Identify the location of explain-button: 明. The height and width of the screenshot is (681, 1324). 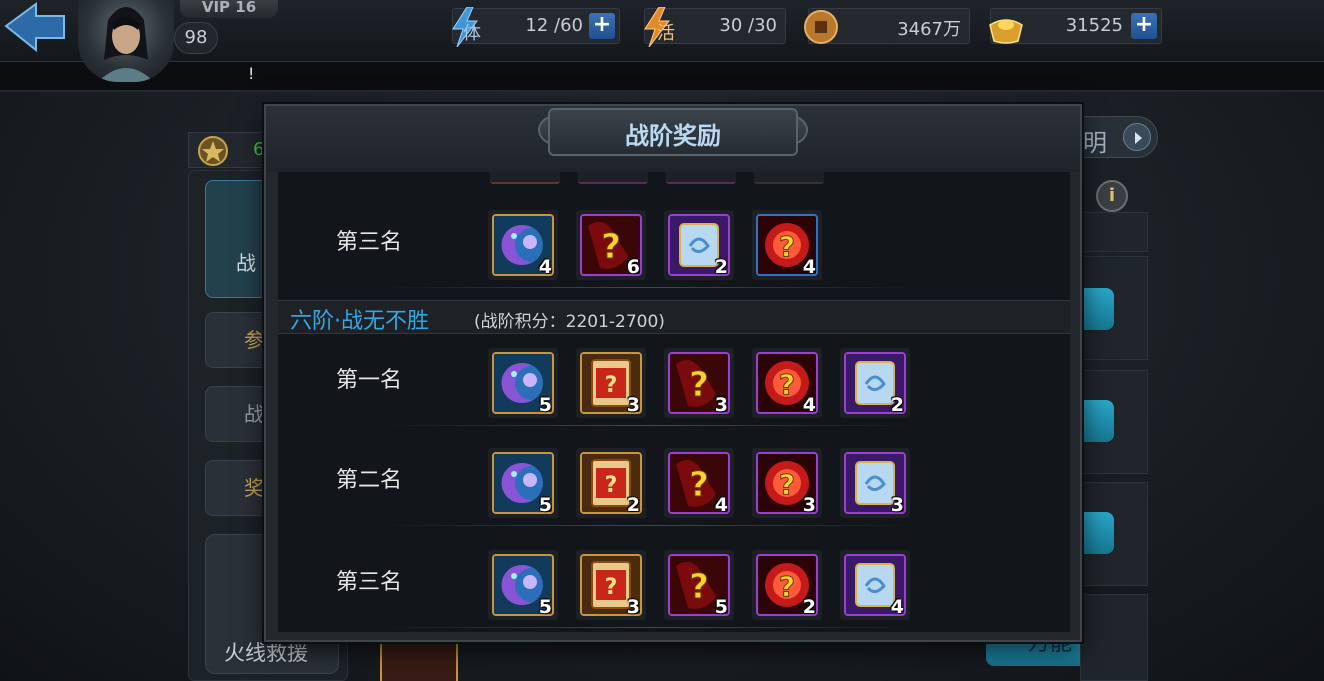
(1119, 137).